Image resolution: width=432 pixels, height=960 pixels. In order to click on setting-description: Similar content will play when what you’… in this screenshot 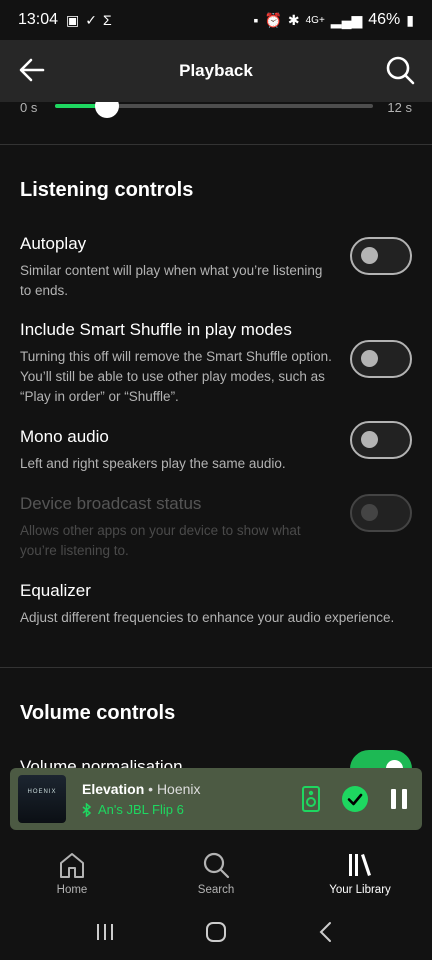, I will do `click(171, 280)`.